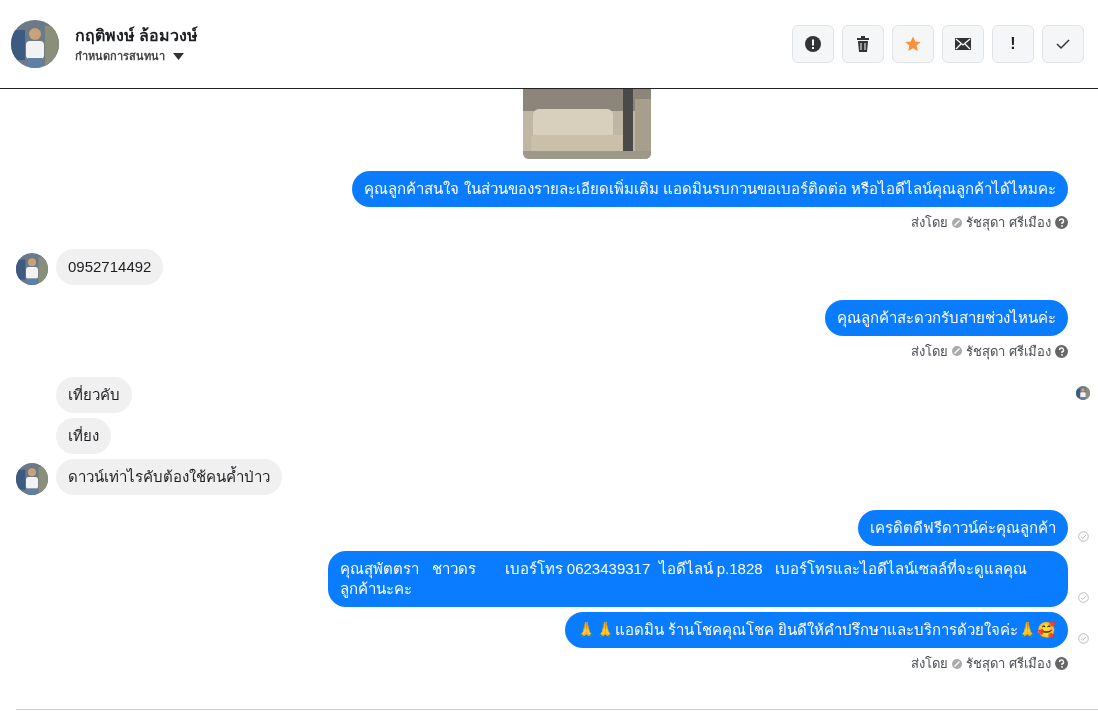 The height and width of the screenshot is (711, 1098). I want to click on message-bubble: คุณลูกค้าสนใจ ในส่วนของรายละเอียดเพิ่มเติม แอดมินรบกวนขอเบอร์ติดต่อ หรือไอดีไลน์คุณลูกค้าได้ไหมคะ, so click(710, 189).